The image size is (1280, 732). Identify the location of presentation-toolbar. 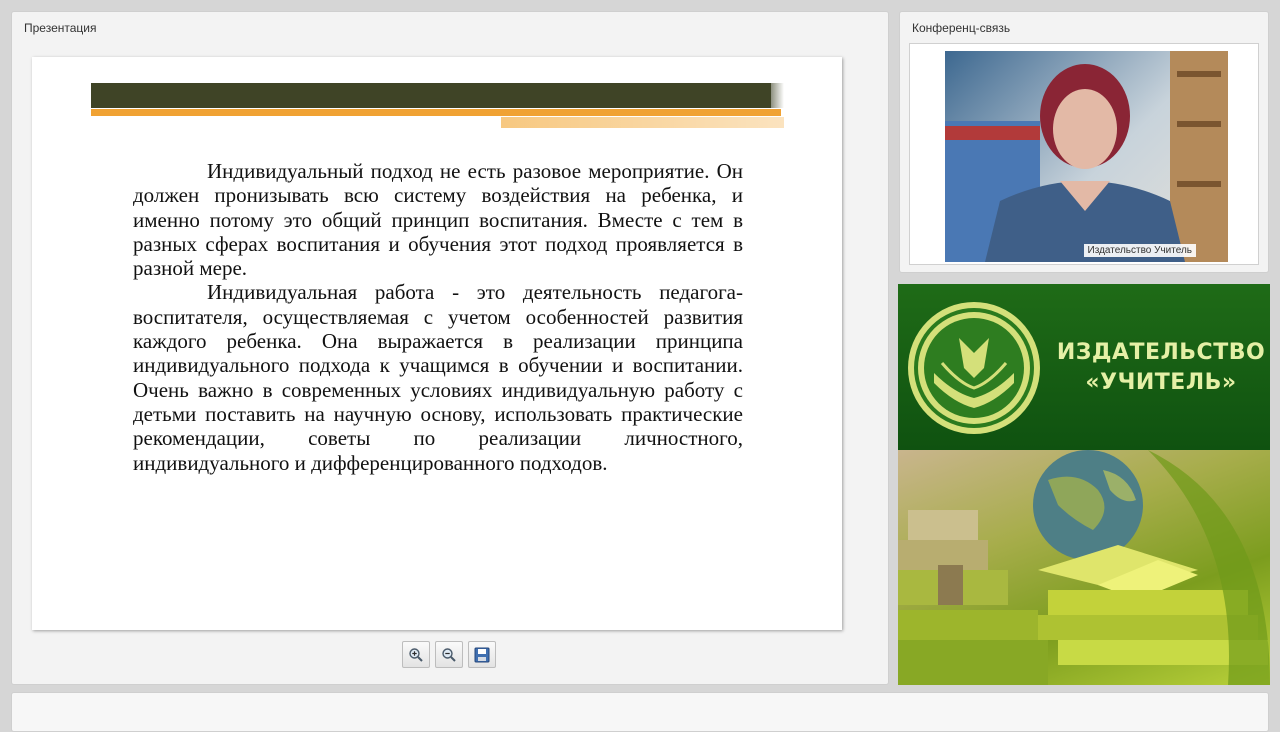
(449, 654).